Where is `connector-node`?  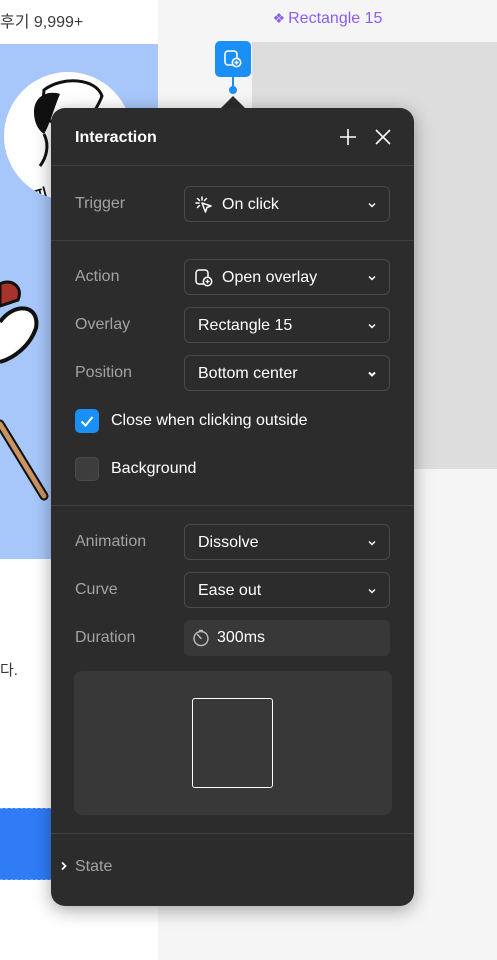 connector-node is located at coordinates (233, 59).